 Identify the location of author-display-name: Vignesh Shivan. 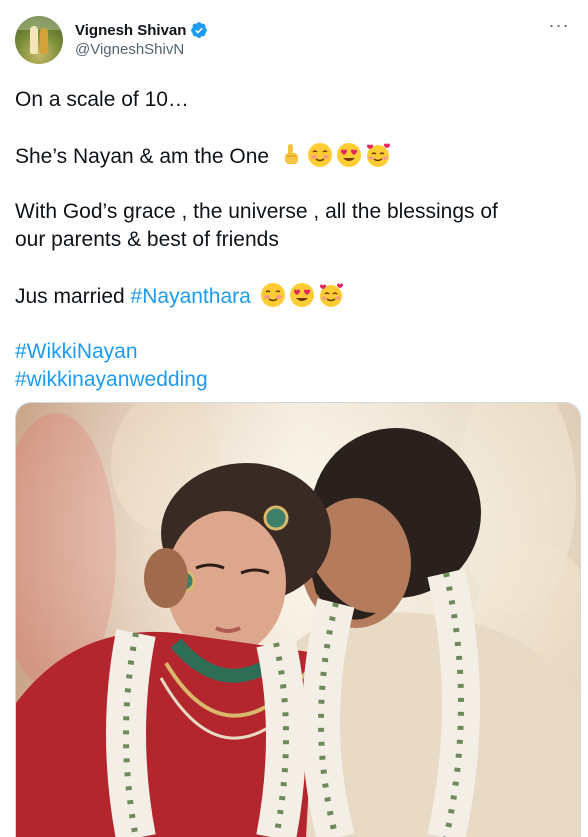
(130, 30).